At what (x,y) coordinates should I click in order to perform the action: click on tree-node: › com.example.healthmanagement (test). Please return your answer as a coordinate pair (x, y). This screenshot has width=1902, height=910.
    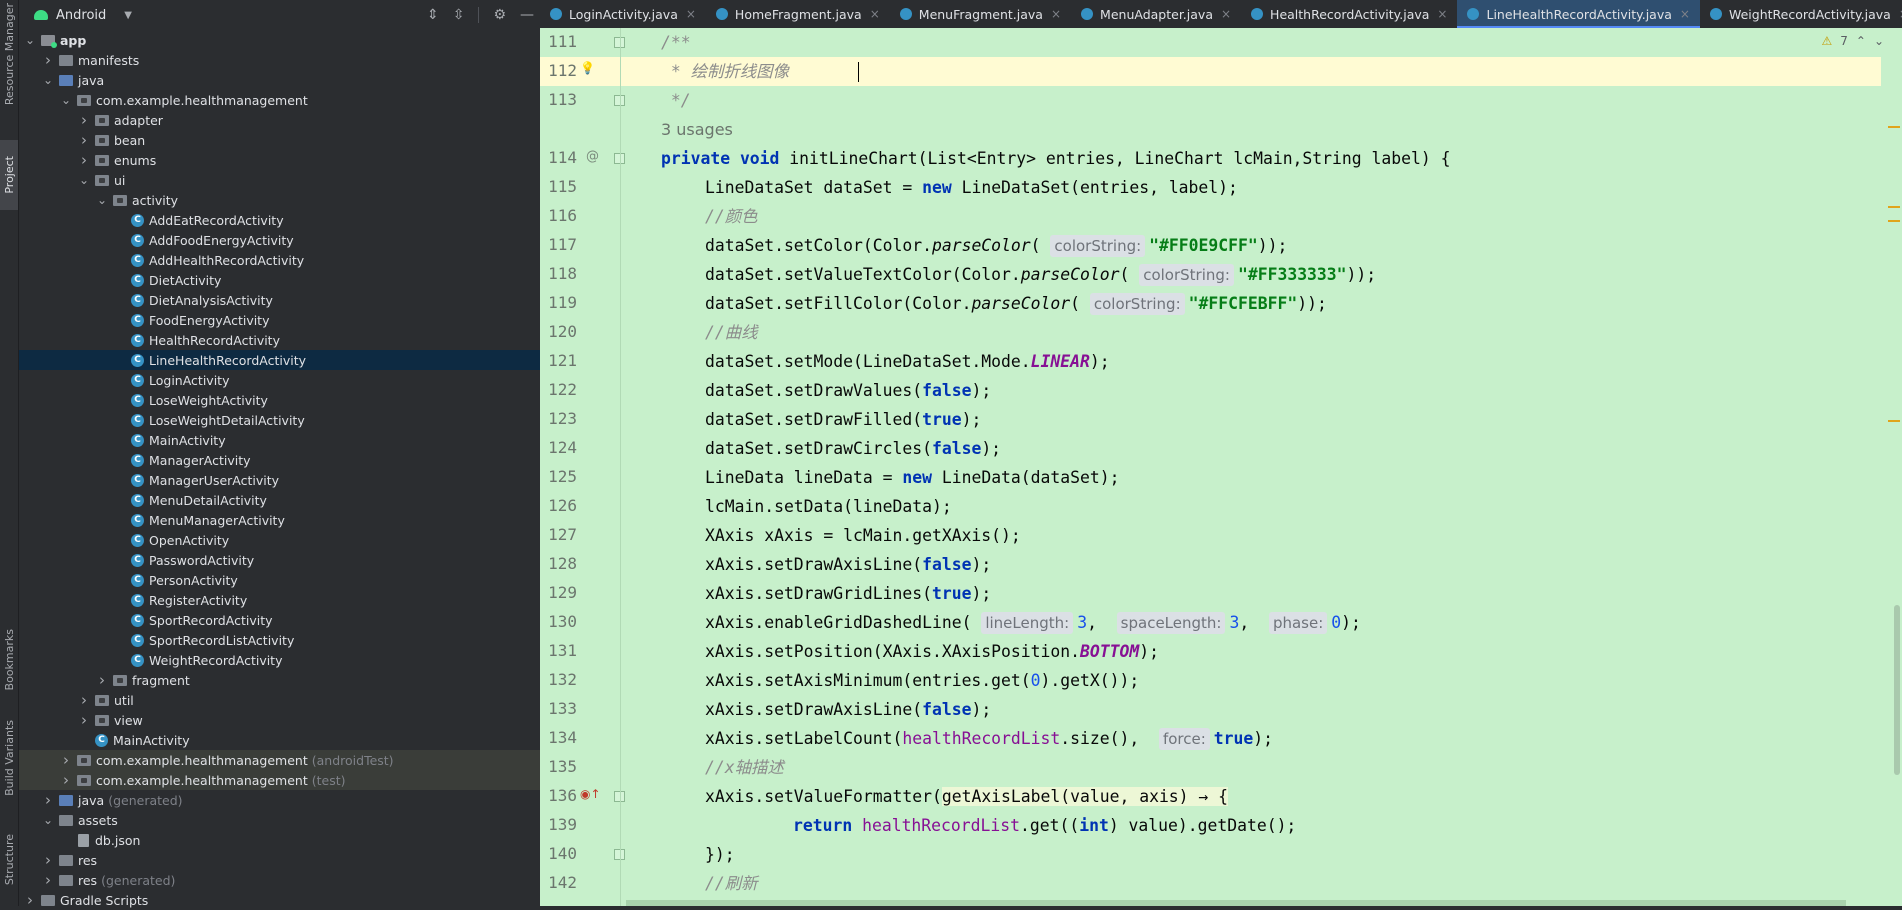
    Looking at the image, I should click on (279, 780).